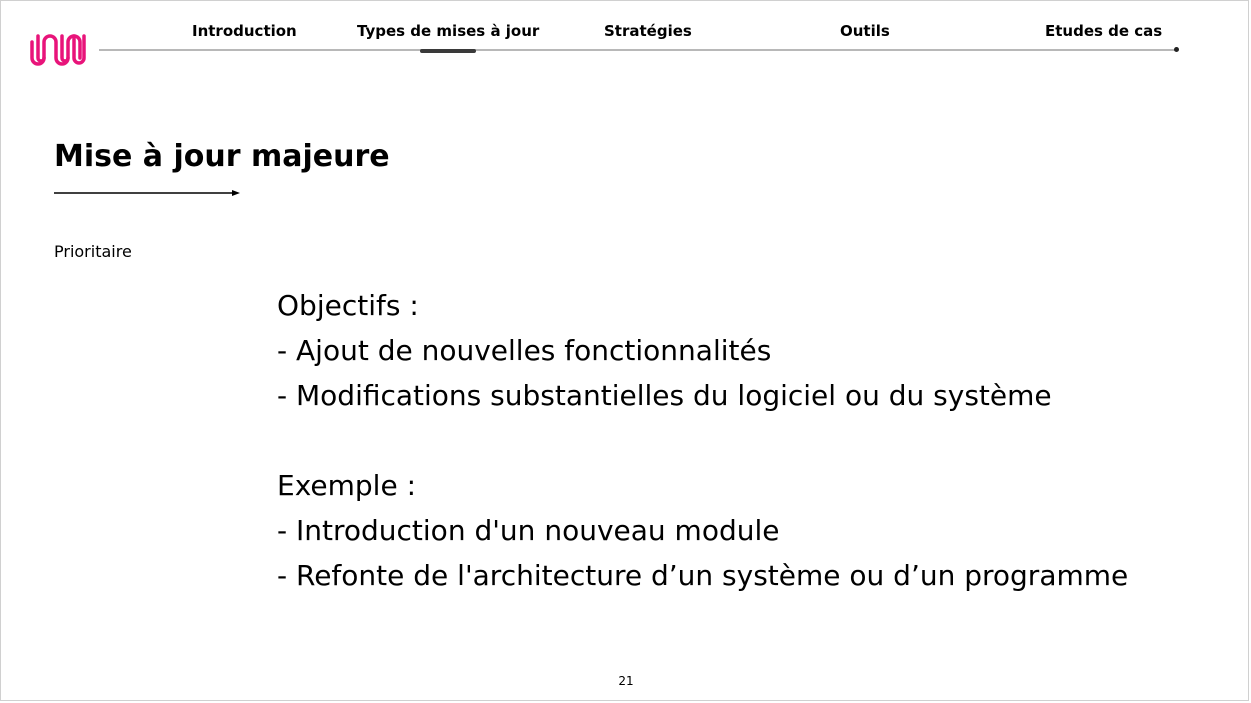  Describe the element at coordinates (348, 305) in the screenshot. I see `objectives-heading: Objectifs :` at that location.